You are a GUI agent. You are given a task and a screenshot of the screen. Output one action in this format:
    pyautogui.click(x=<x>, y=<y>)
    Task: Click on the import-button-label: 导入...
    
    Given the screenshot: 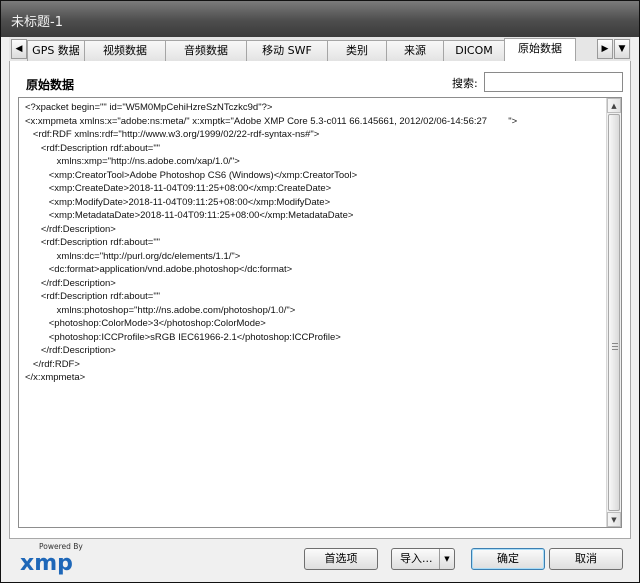 What is the action you would take?
    pyautogui.click(x=416, y=558)
    